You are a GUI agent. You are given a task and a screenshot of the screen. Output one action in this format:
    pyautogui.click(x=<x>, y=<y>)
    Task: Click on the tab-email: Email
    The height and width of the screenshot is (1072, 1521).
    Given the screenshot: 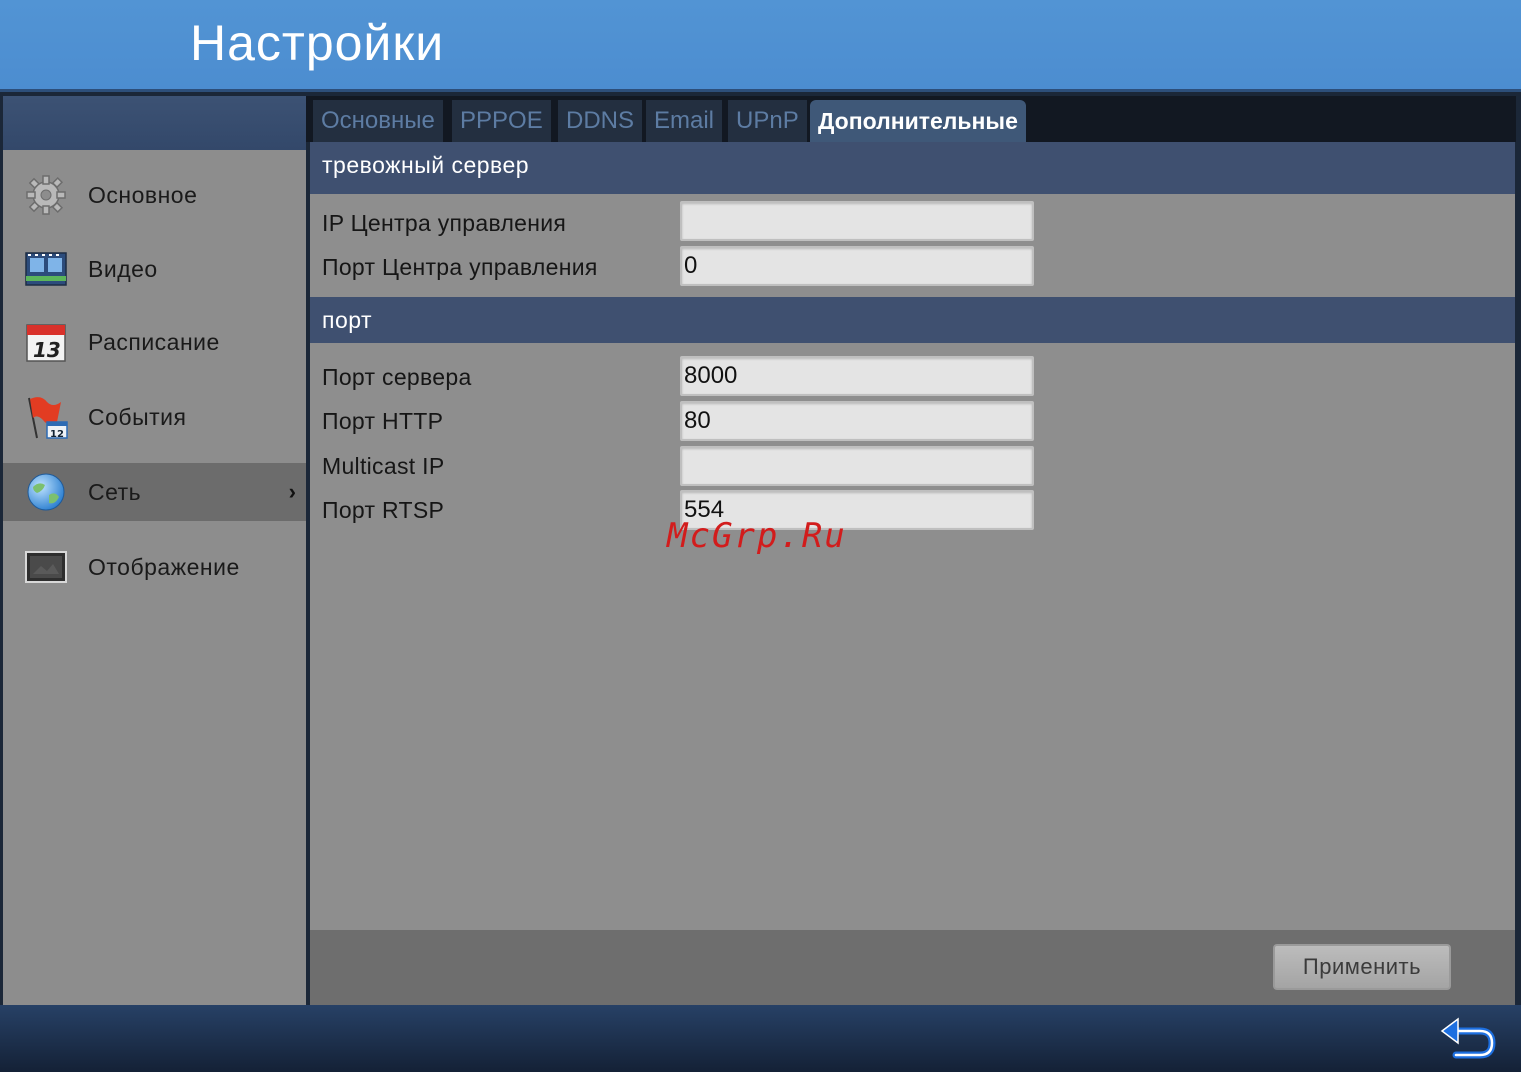 What is the action you would take?
    pyautogui.click(x=684, y=121)
    